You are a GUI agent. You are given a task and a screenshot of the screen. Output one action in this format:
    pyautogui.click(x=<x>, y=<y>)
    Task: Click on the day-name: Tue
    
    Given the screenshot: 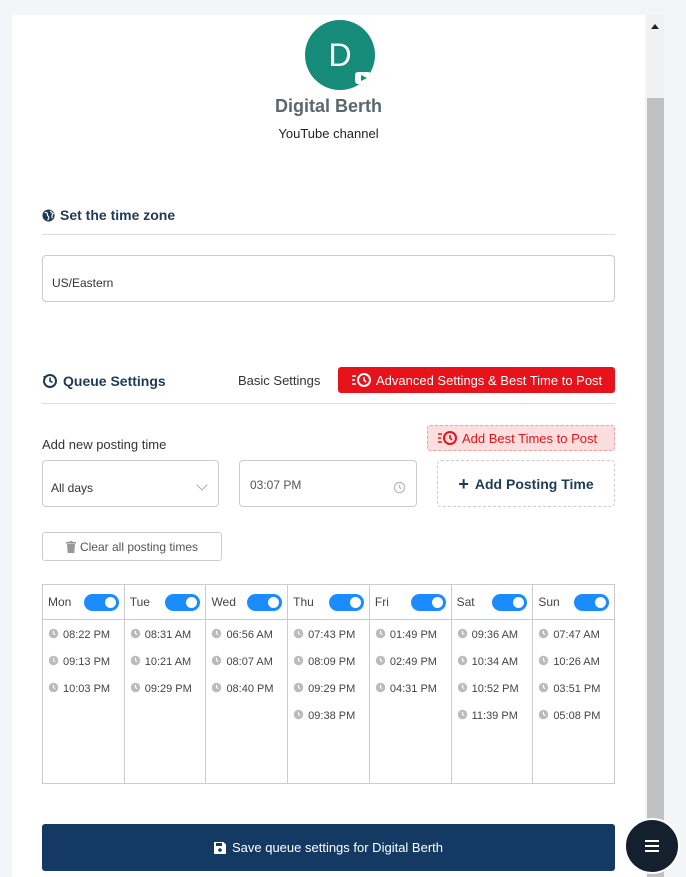 What is the action you would take?
    pyautogui.click(x=139, y=602)
    